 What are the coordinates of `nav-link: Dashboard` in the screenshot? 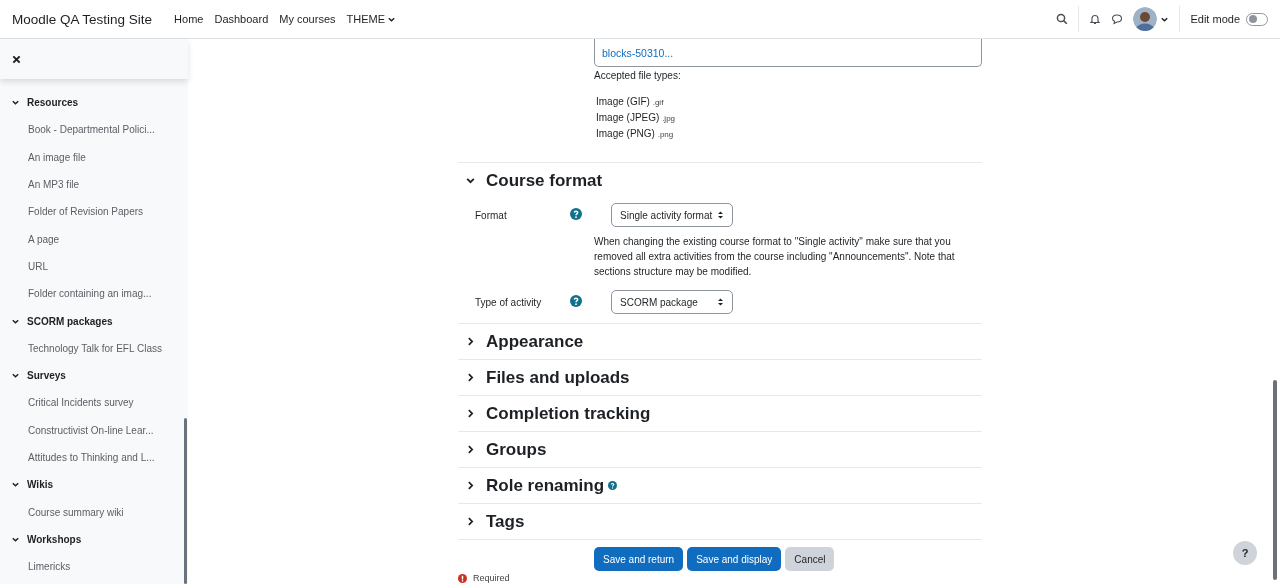 It's located at (241, 19).